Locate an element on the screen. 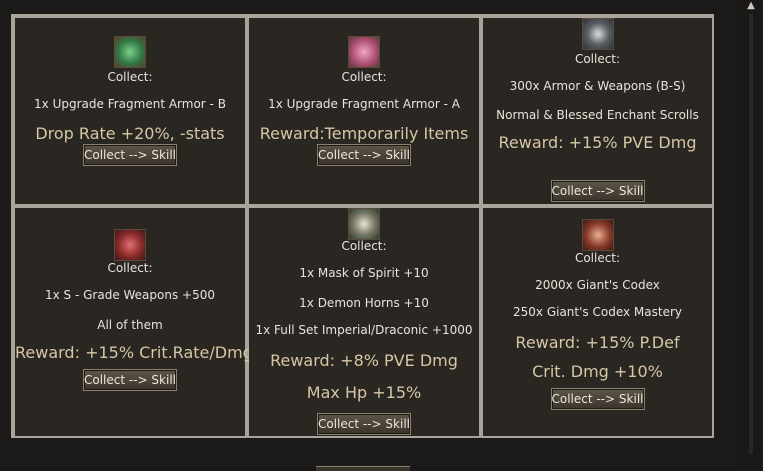  requirement-line: 1x Upgrade Fragment Armor - B is located at coordinates (130, 104).